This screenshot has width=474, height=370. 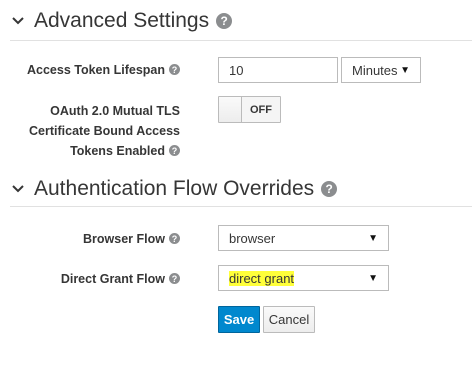 I want to click on mtls-label-line3: Tokens Enabled?, so click(x=125, y=151).